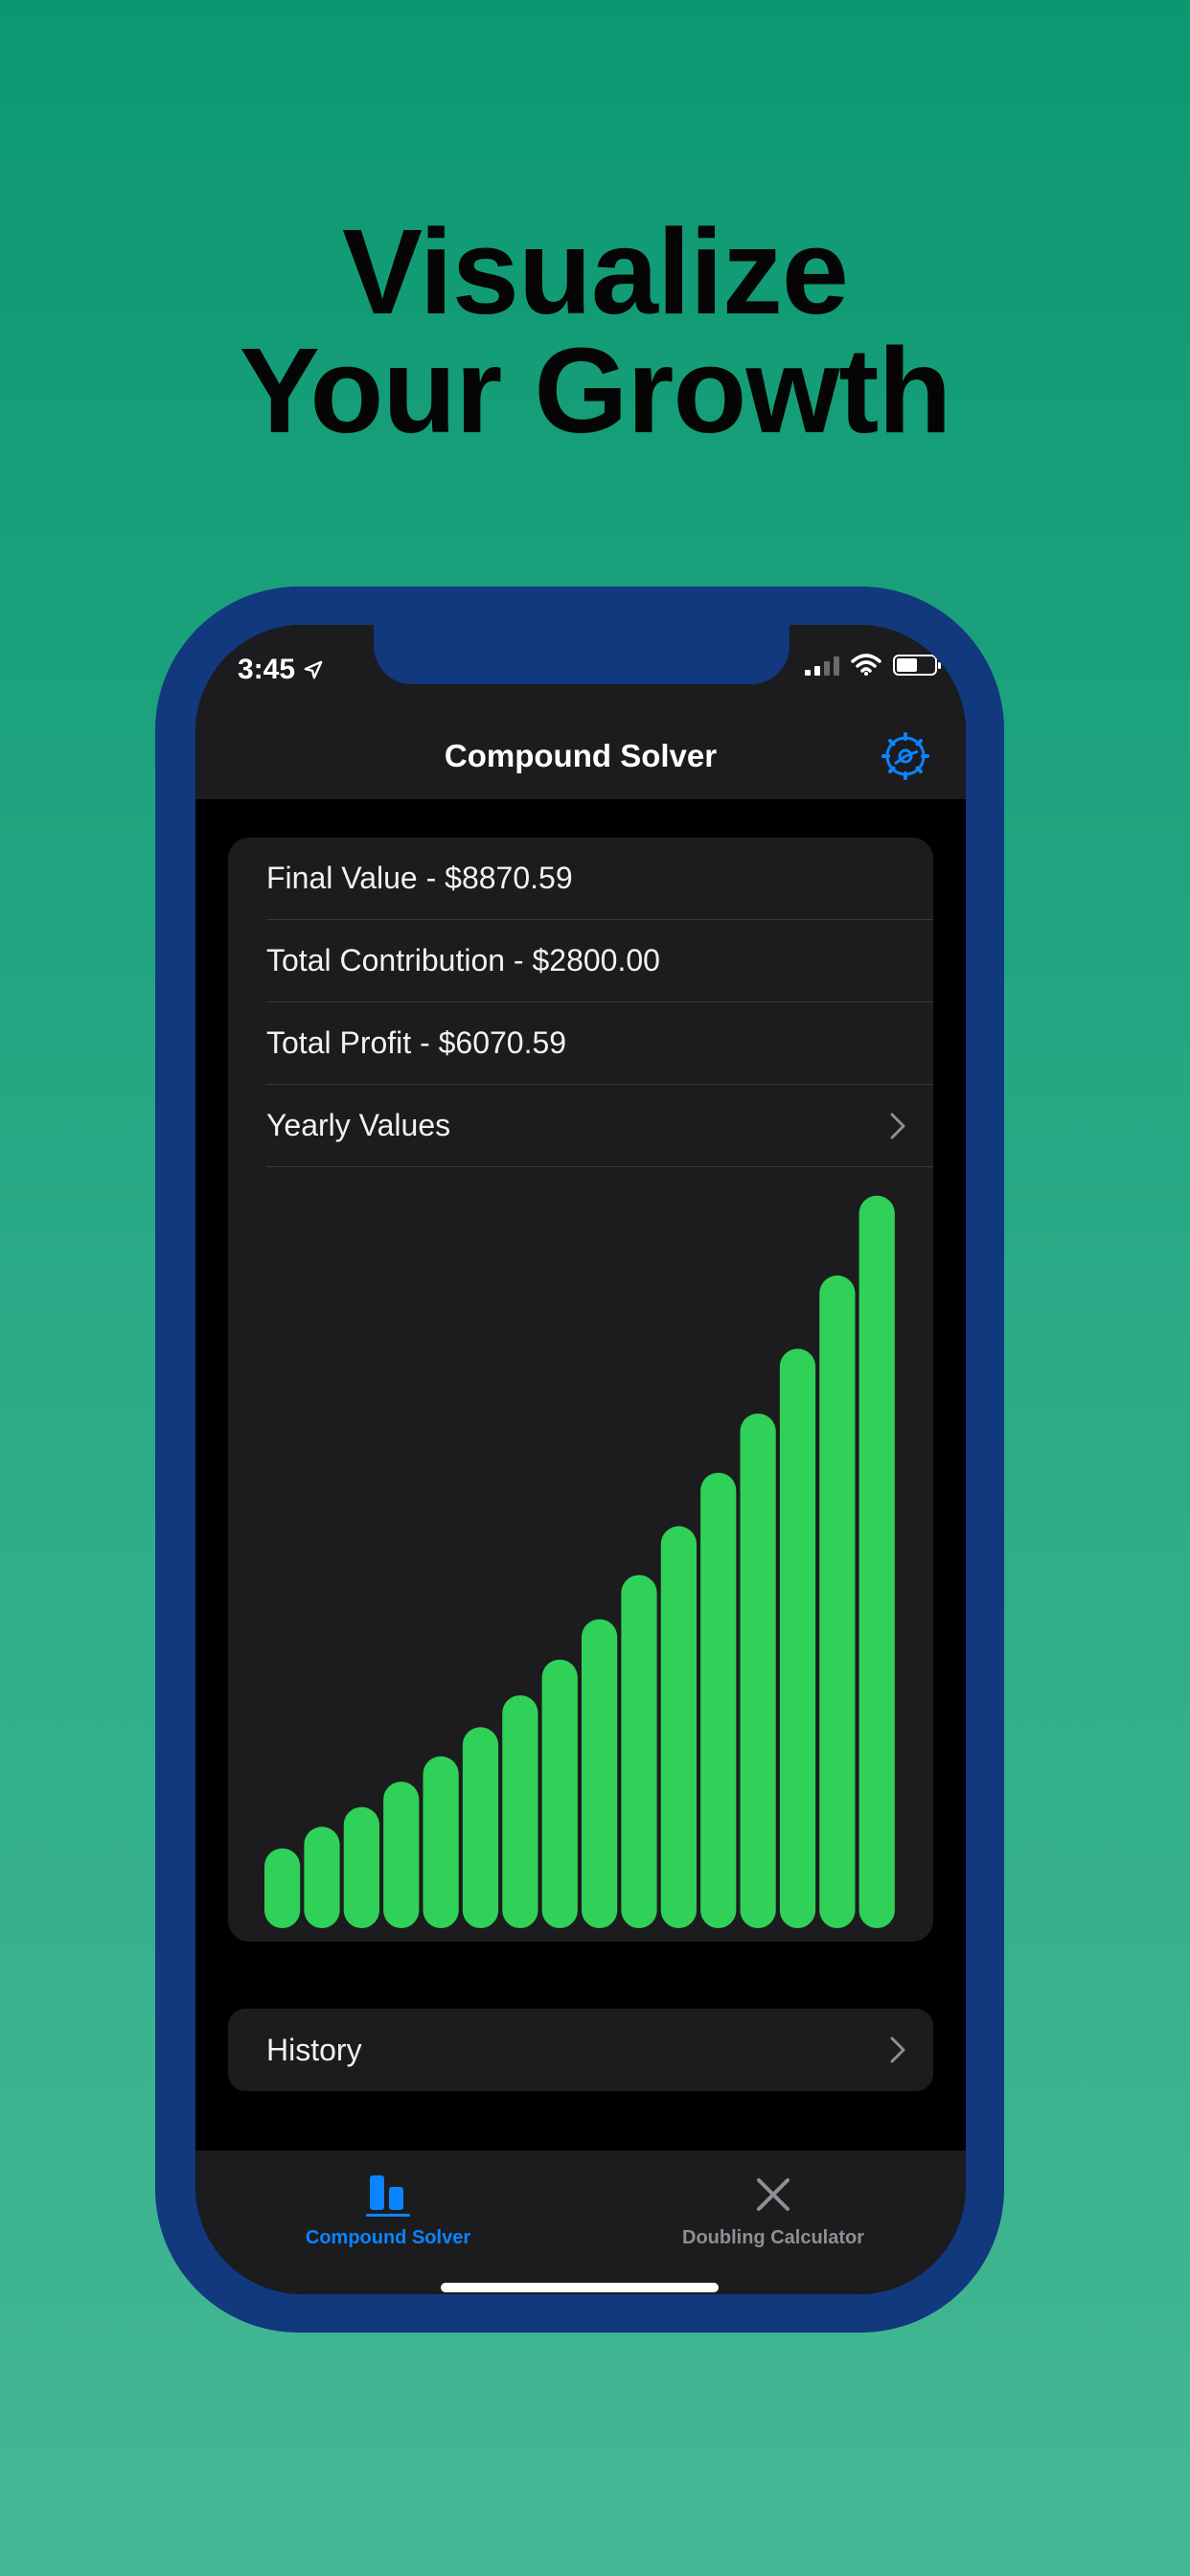 The height and width of the screenshot is (2576, 1190). Describe the element at coordinates (582, 654) in the screenshot. I see `notch` at that location.